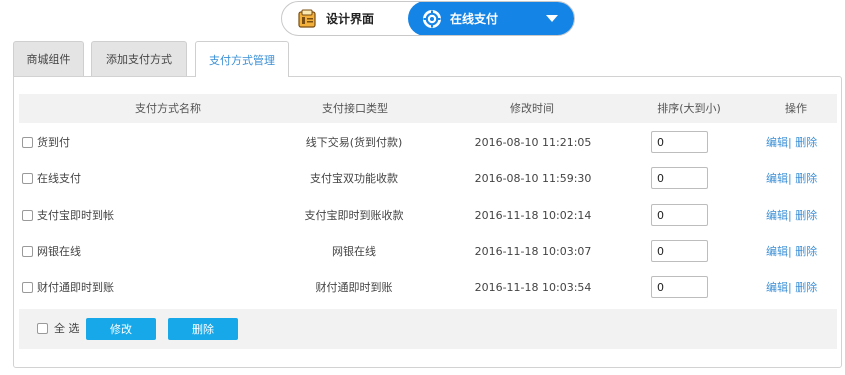 The image size is (845, 375). I want to click on modified-time: 2016-11-18 10:03:07, so click(533, 251).